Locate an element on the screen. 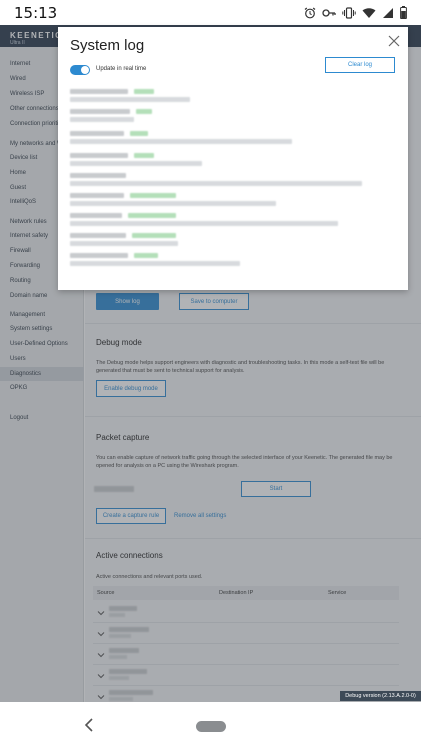  back-icon is located at coordinates (89, 725).